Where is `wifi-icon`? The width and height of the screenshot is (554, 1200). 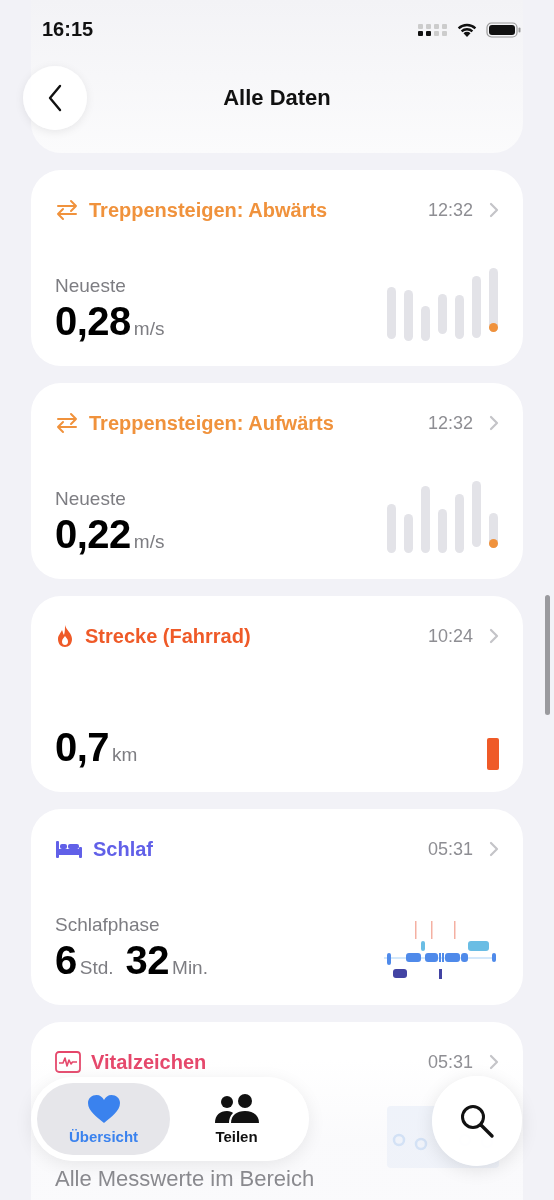 wifi-icon is located at coordinates (467, 29).